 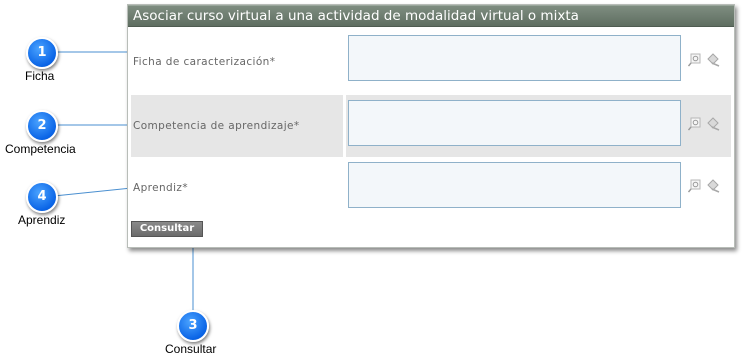 What do you see at coordinates (40, 76) in the screenshot?
I see `callout-label-ficha: Ficha` at bounding box center [40, 76].